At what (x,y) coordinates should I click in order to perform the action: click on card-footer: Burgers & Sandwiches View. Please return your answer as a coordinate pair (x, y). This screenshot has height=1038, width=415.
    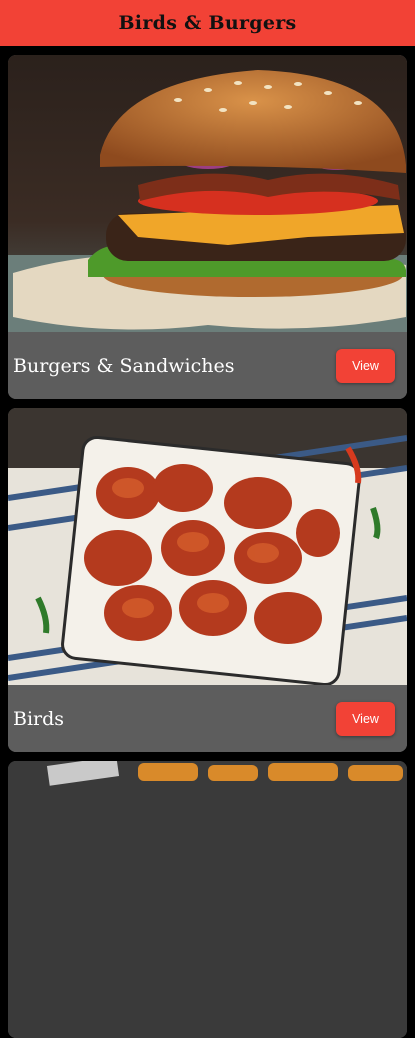
    Looking at the image, I should click on (207, 365).